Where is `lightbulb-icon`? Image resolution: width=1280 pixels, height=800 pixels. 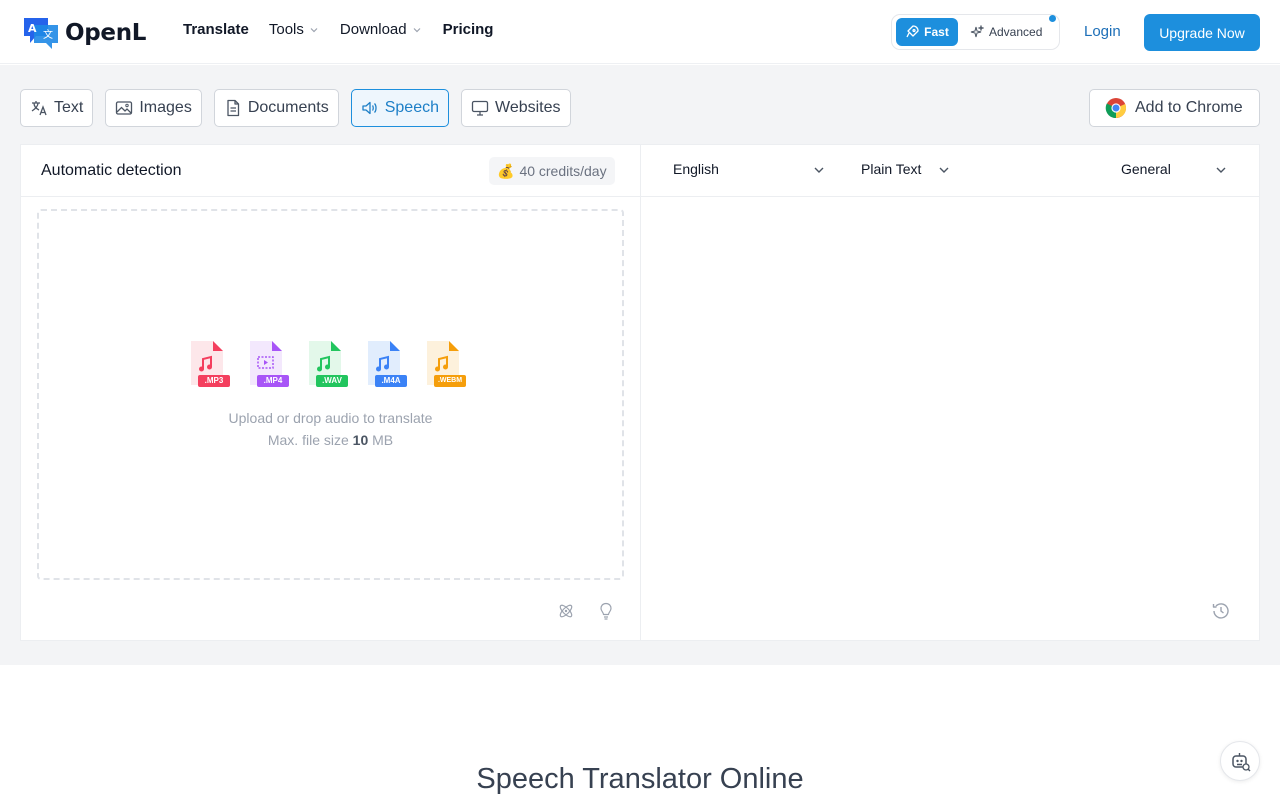
lightbulb-icon is located at coordinates (606, 611).